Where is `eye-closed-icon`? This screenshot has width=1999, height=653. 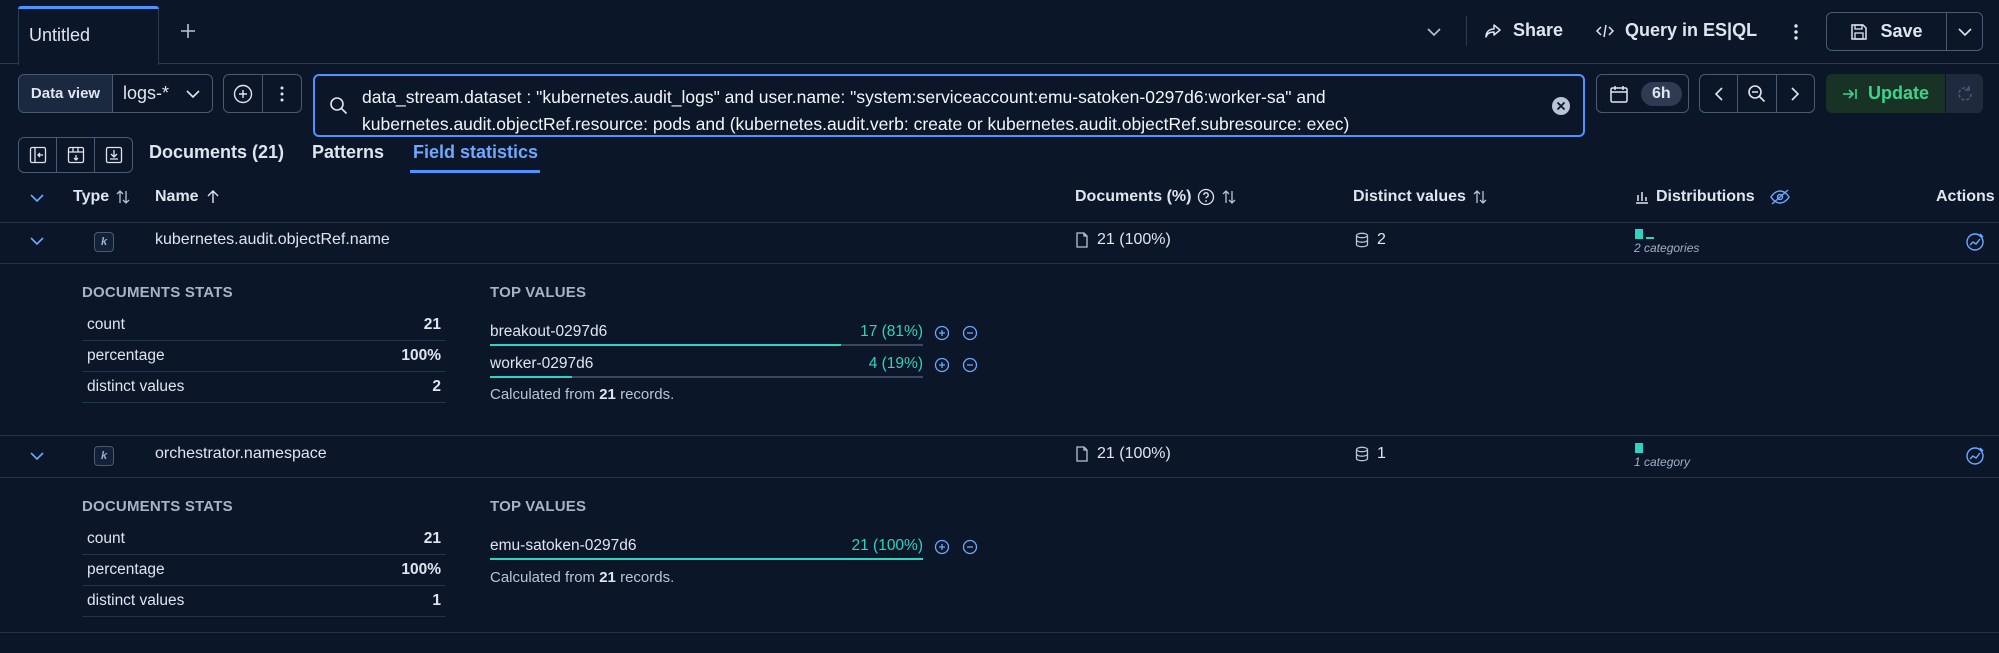 eye-closed-icon is located at coordinates (1780, 197).